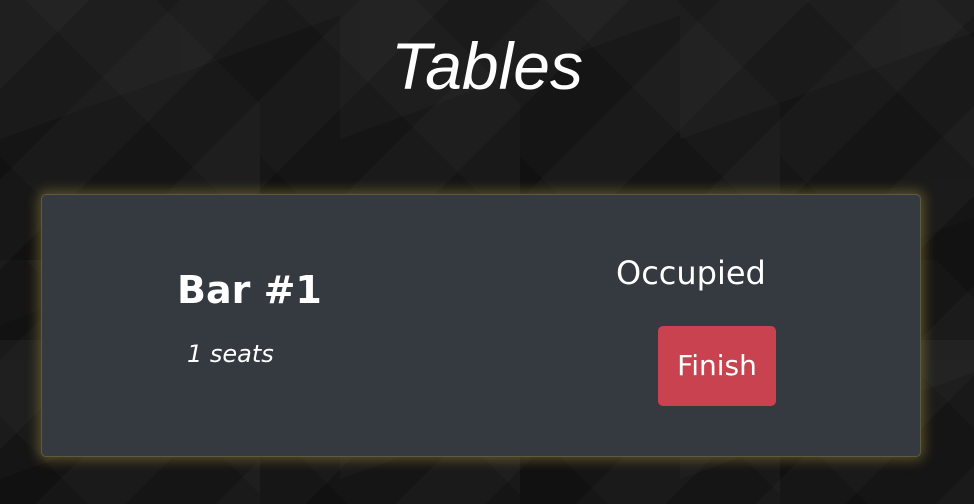 This screenshot has width=974, height=504. Describe the element at coordinates (249, 290) in the screenshot. I see `table-name: Bar #1` at that location.